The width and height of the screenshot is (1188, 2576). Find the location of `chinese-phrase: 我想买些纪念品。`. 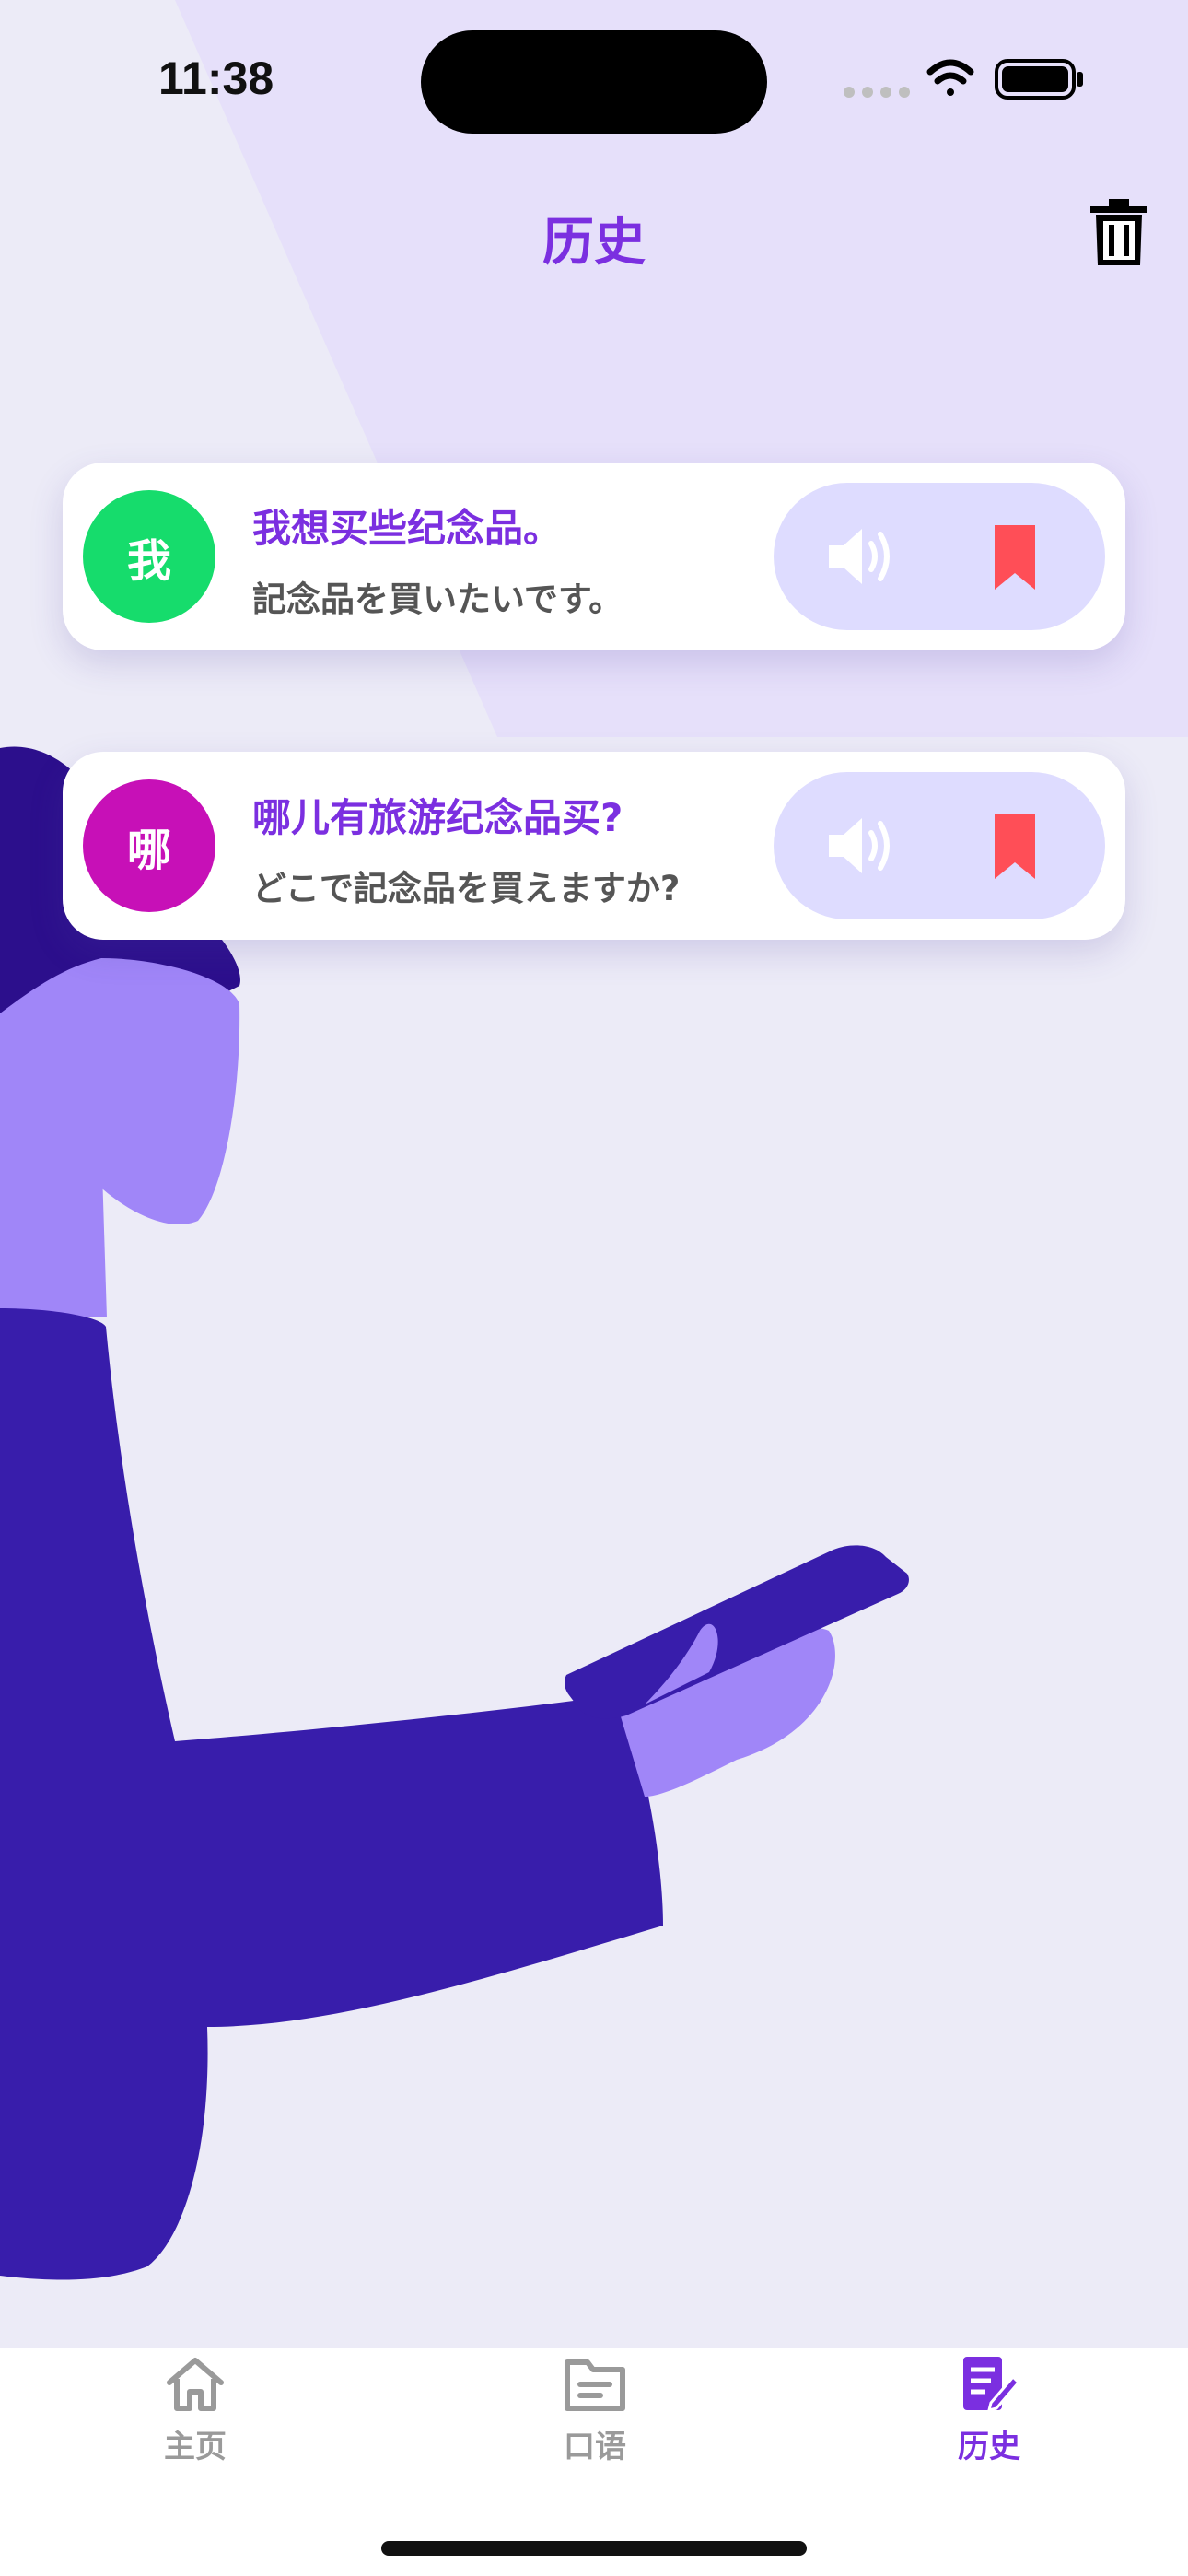

chinese-phrase: 我想买些纪念品。 is located at coordinates (407, 528).